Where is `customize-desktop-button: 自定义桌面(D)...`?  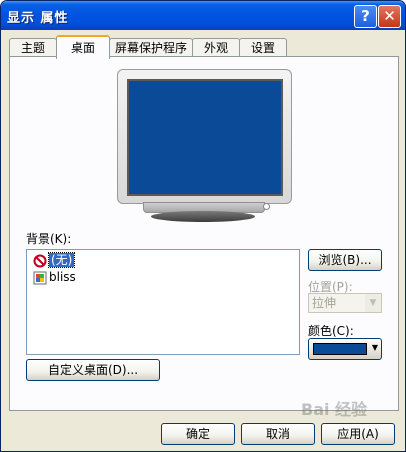
customize-desktop-button: 自定义桌面(D)... is located at coordinates (93, 370).